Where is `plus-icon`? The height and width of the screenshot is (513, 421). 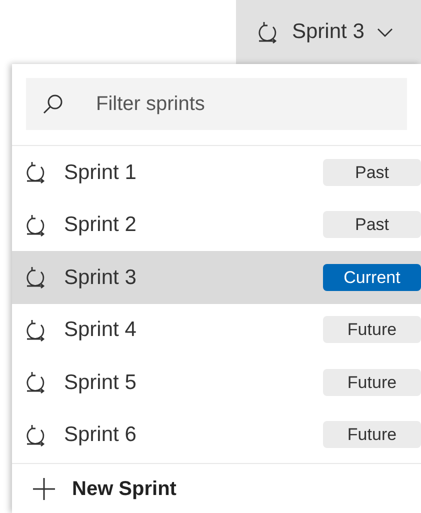 plus-icon is located at coordinates (44, 488).